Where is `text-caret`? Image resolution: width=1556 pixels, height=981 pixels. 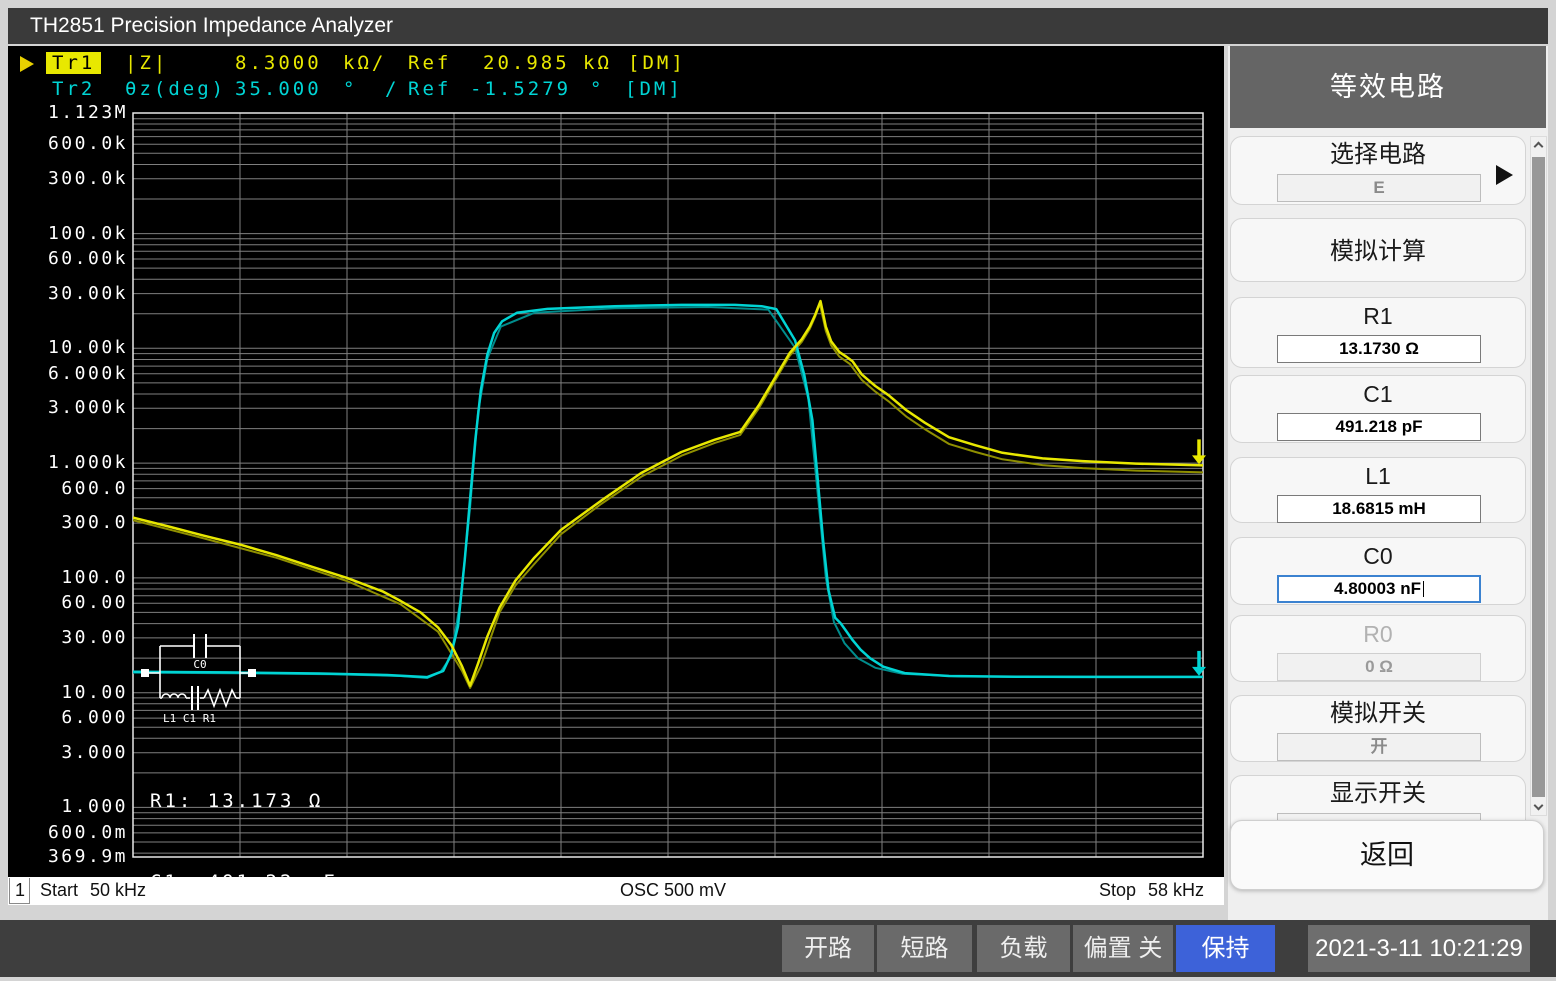
text-caret is located at coordinates (1423, 589).